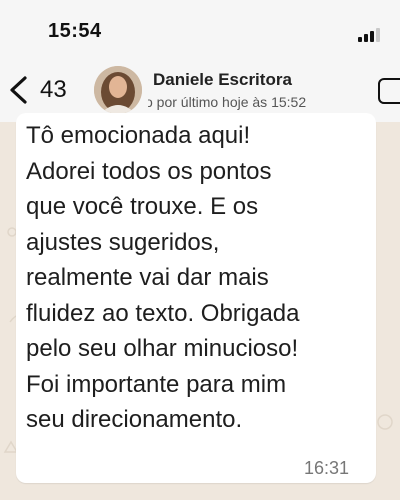 The image size is (400, 500). I want to click on message-line: seu direcionamento., so click(134, 419).